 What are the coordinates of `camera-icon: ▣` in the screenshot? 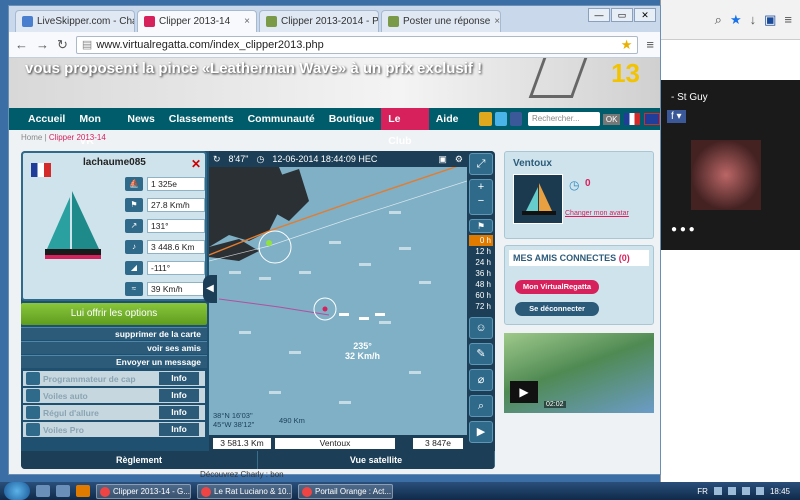 It's located at (442, 159).